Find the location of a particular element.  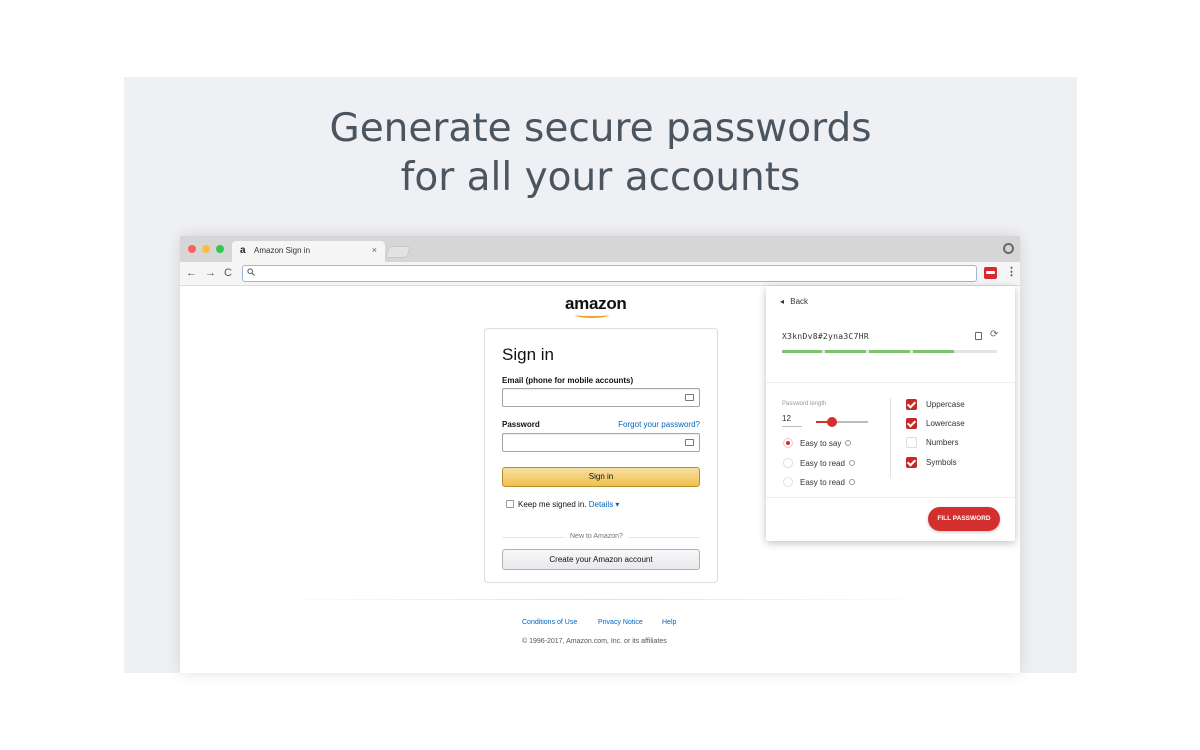

numbers-checkbox is located at coordinates (911, 442).